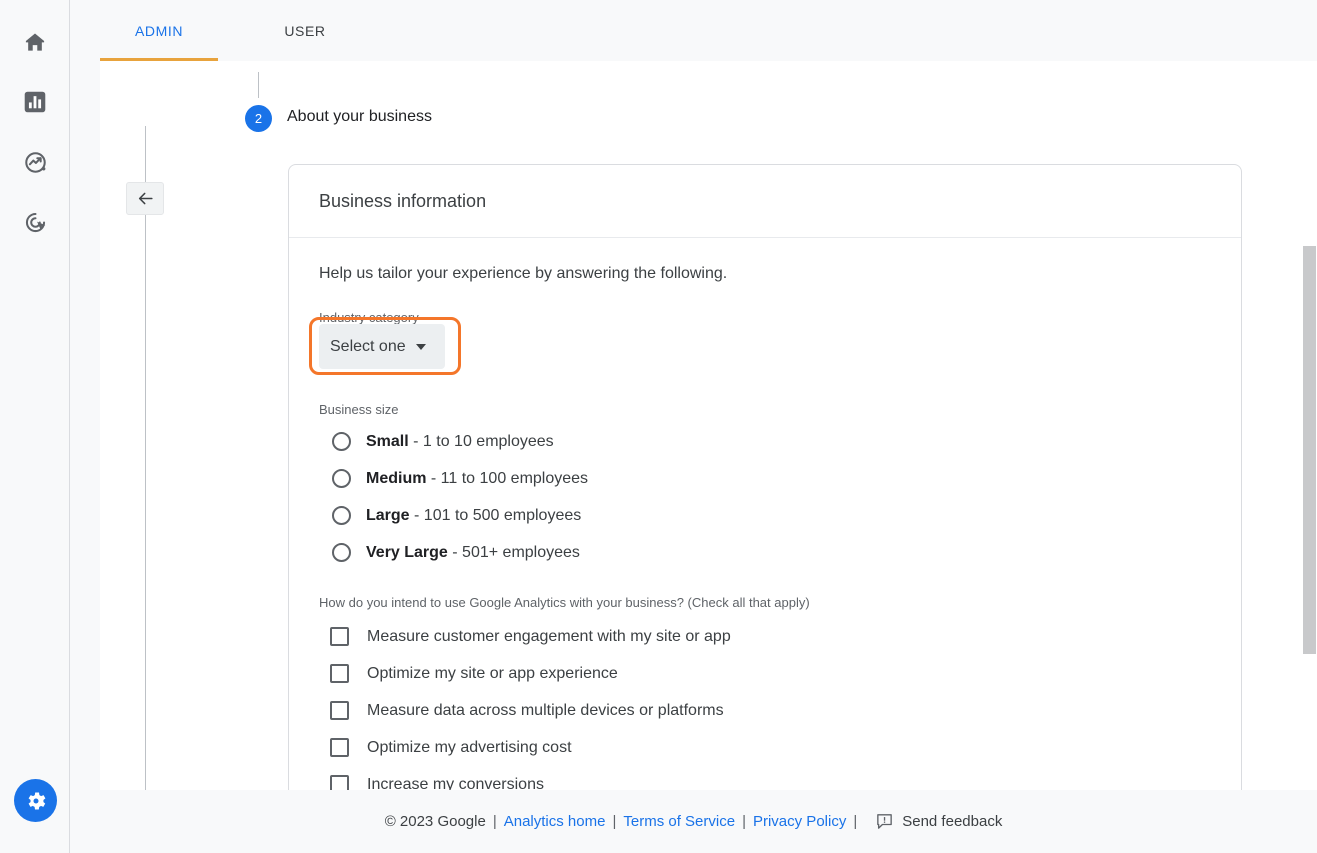  Describe the element at coordinates (435, 821) in the screenshot. I see `footer-copyright: © 2023 Google` at that location.